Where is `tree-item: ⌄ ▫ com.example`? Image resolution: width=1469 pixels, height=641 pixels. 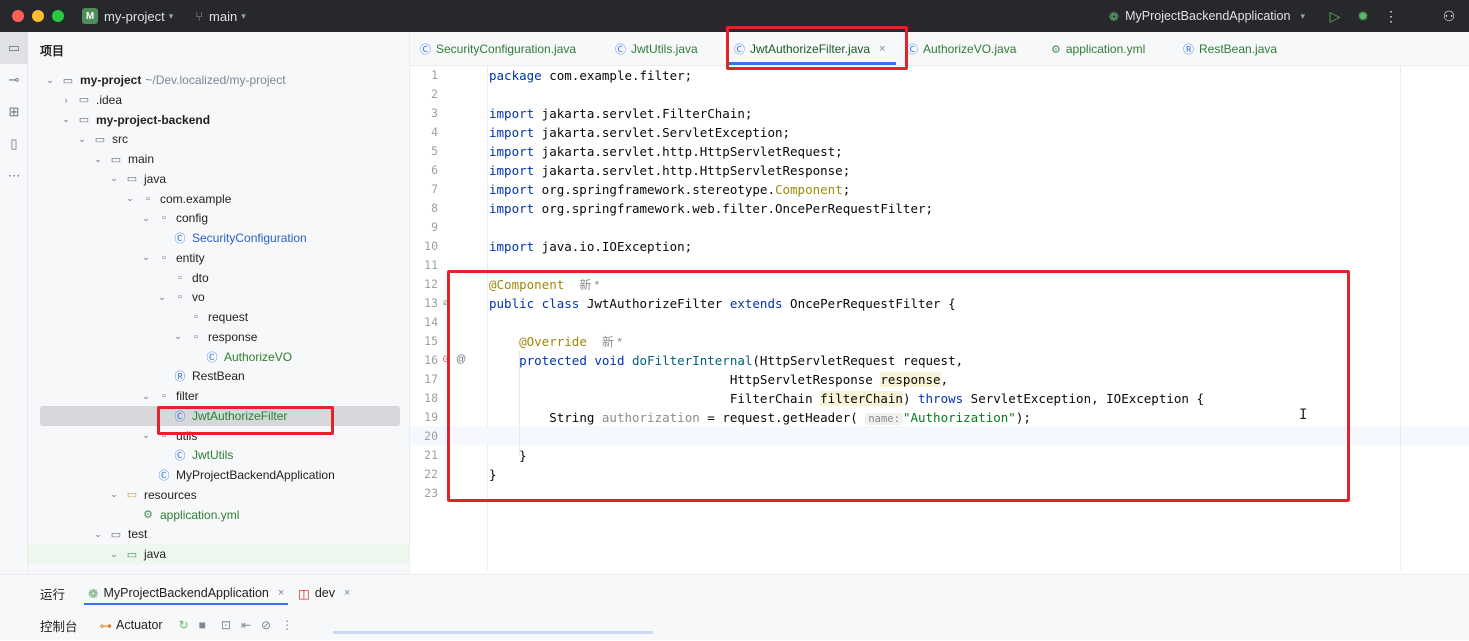
tree-item: ⌄ ▫ com.example is located at coordinates (218, 199).